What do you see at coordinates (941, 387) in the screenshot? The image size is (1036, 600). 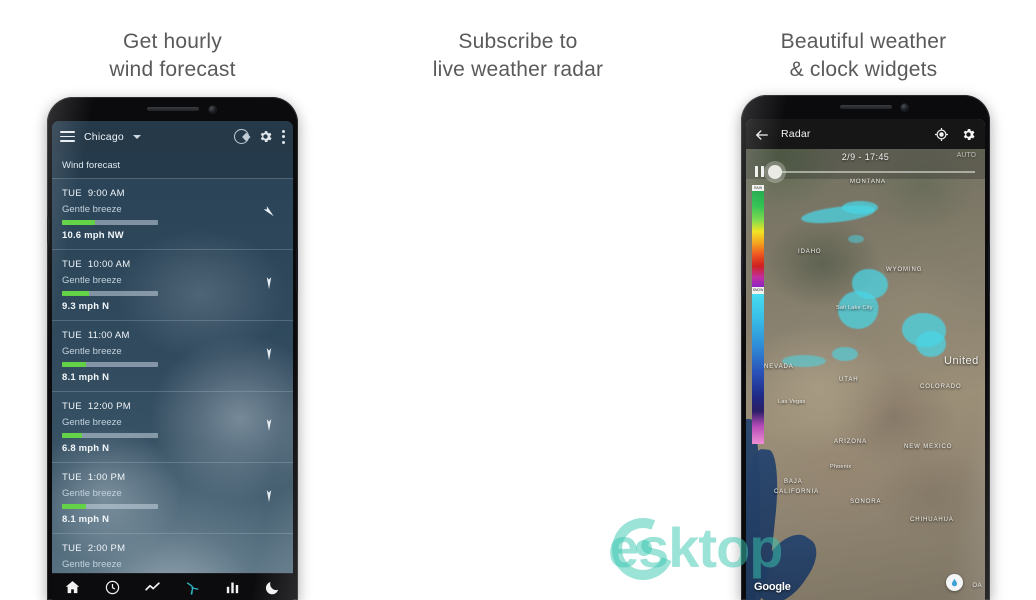 I see `map-label: COLORADO` at bounding box center [941, 387].